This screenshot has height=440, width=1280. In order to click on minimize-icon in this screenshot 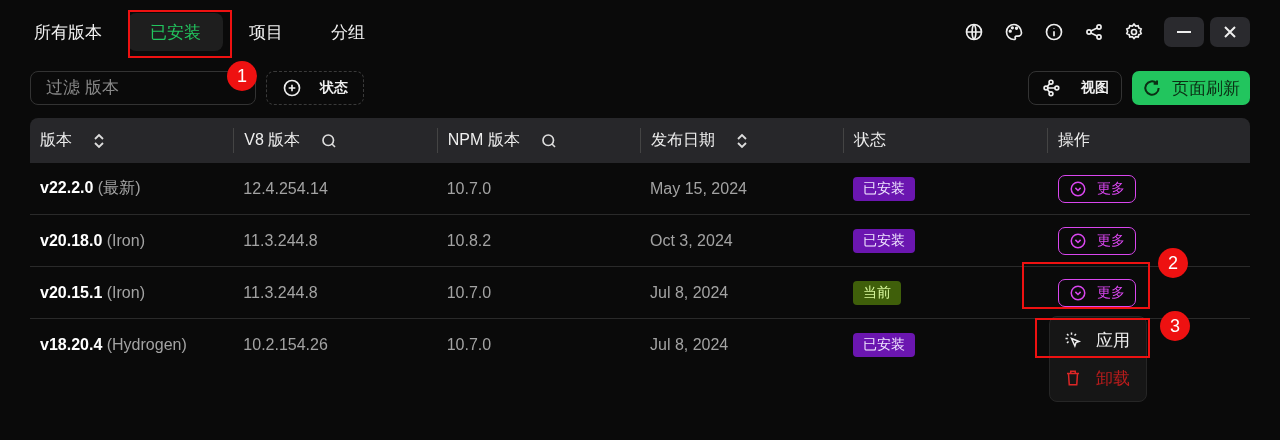, I will do `click(1184, 32)`.